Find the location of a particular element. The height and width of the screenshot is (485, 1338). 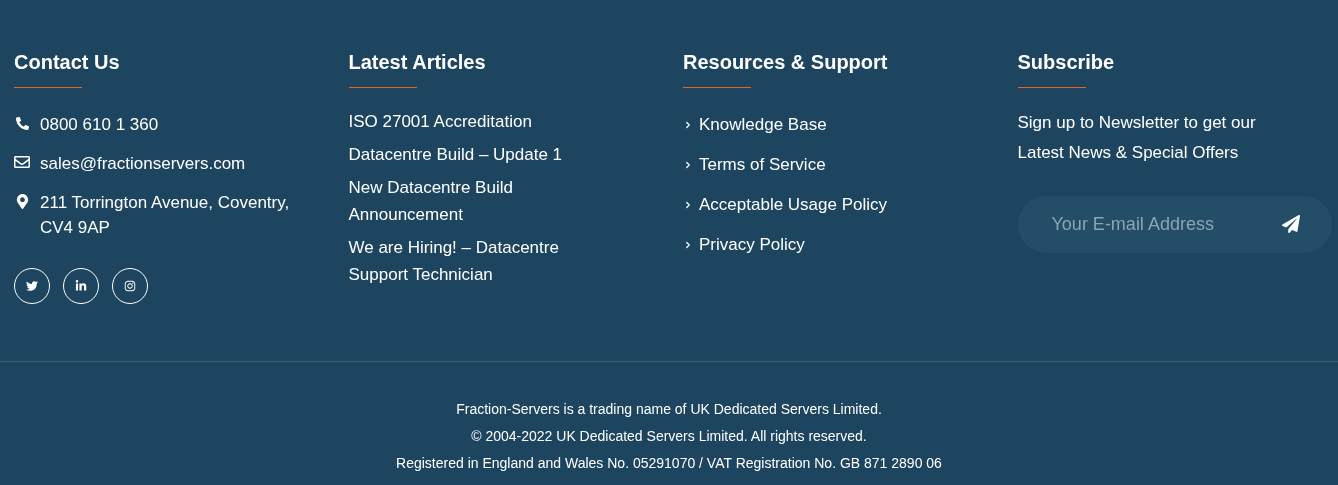

column-heading: Subscribe is located at coordinates (1066, 62).